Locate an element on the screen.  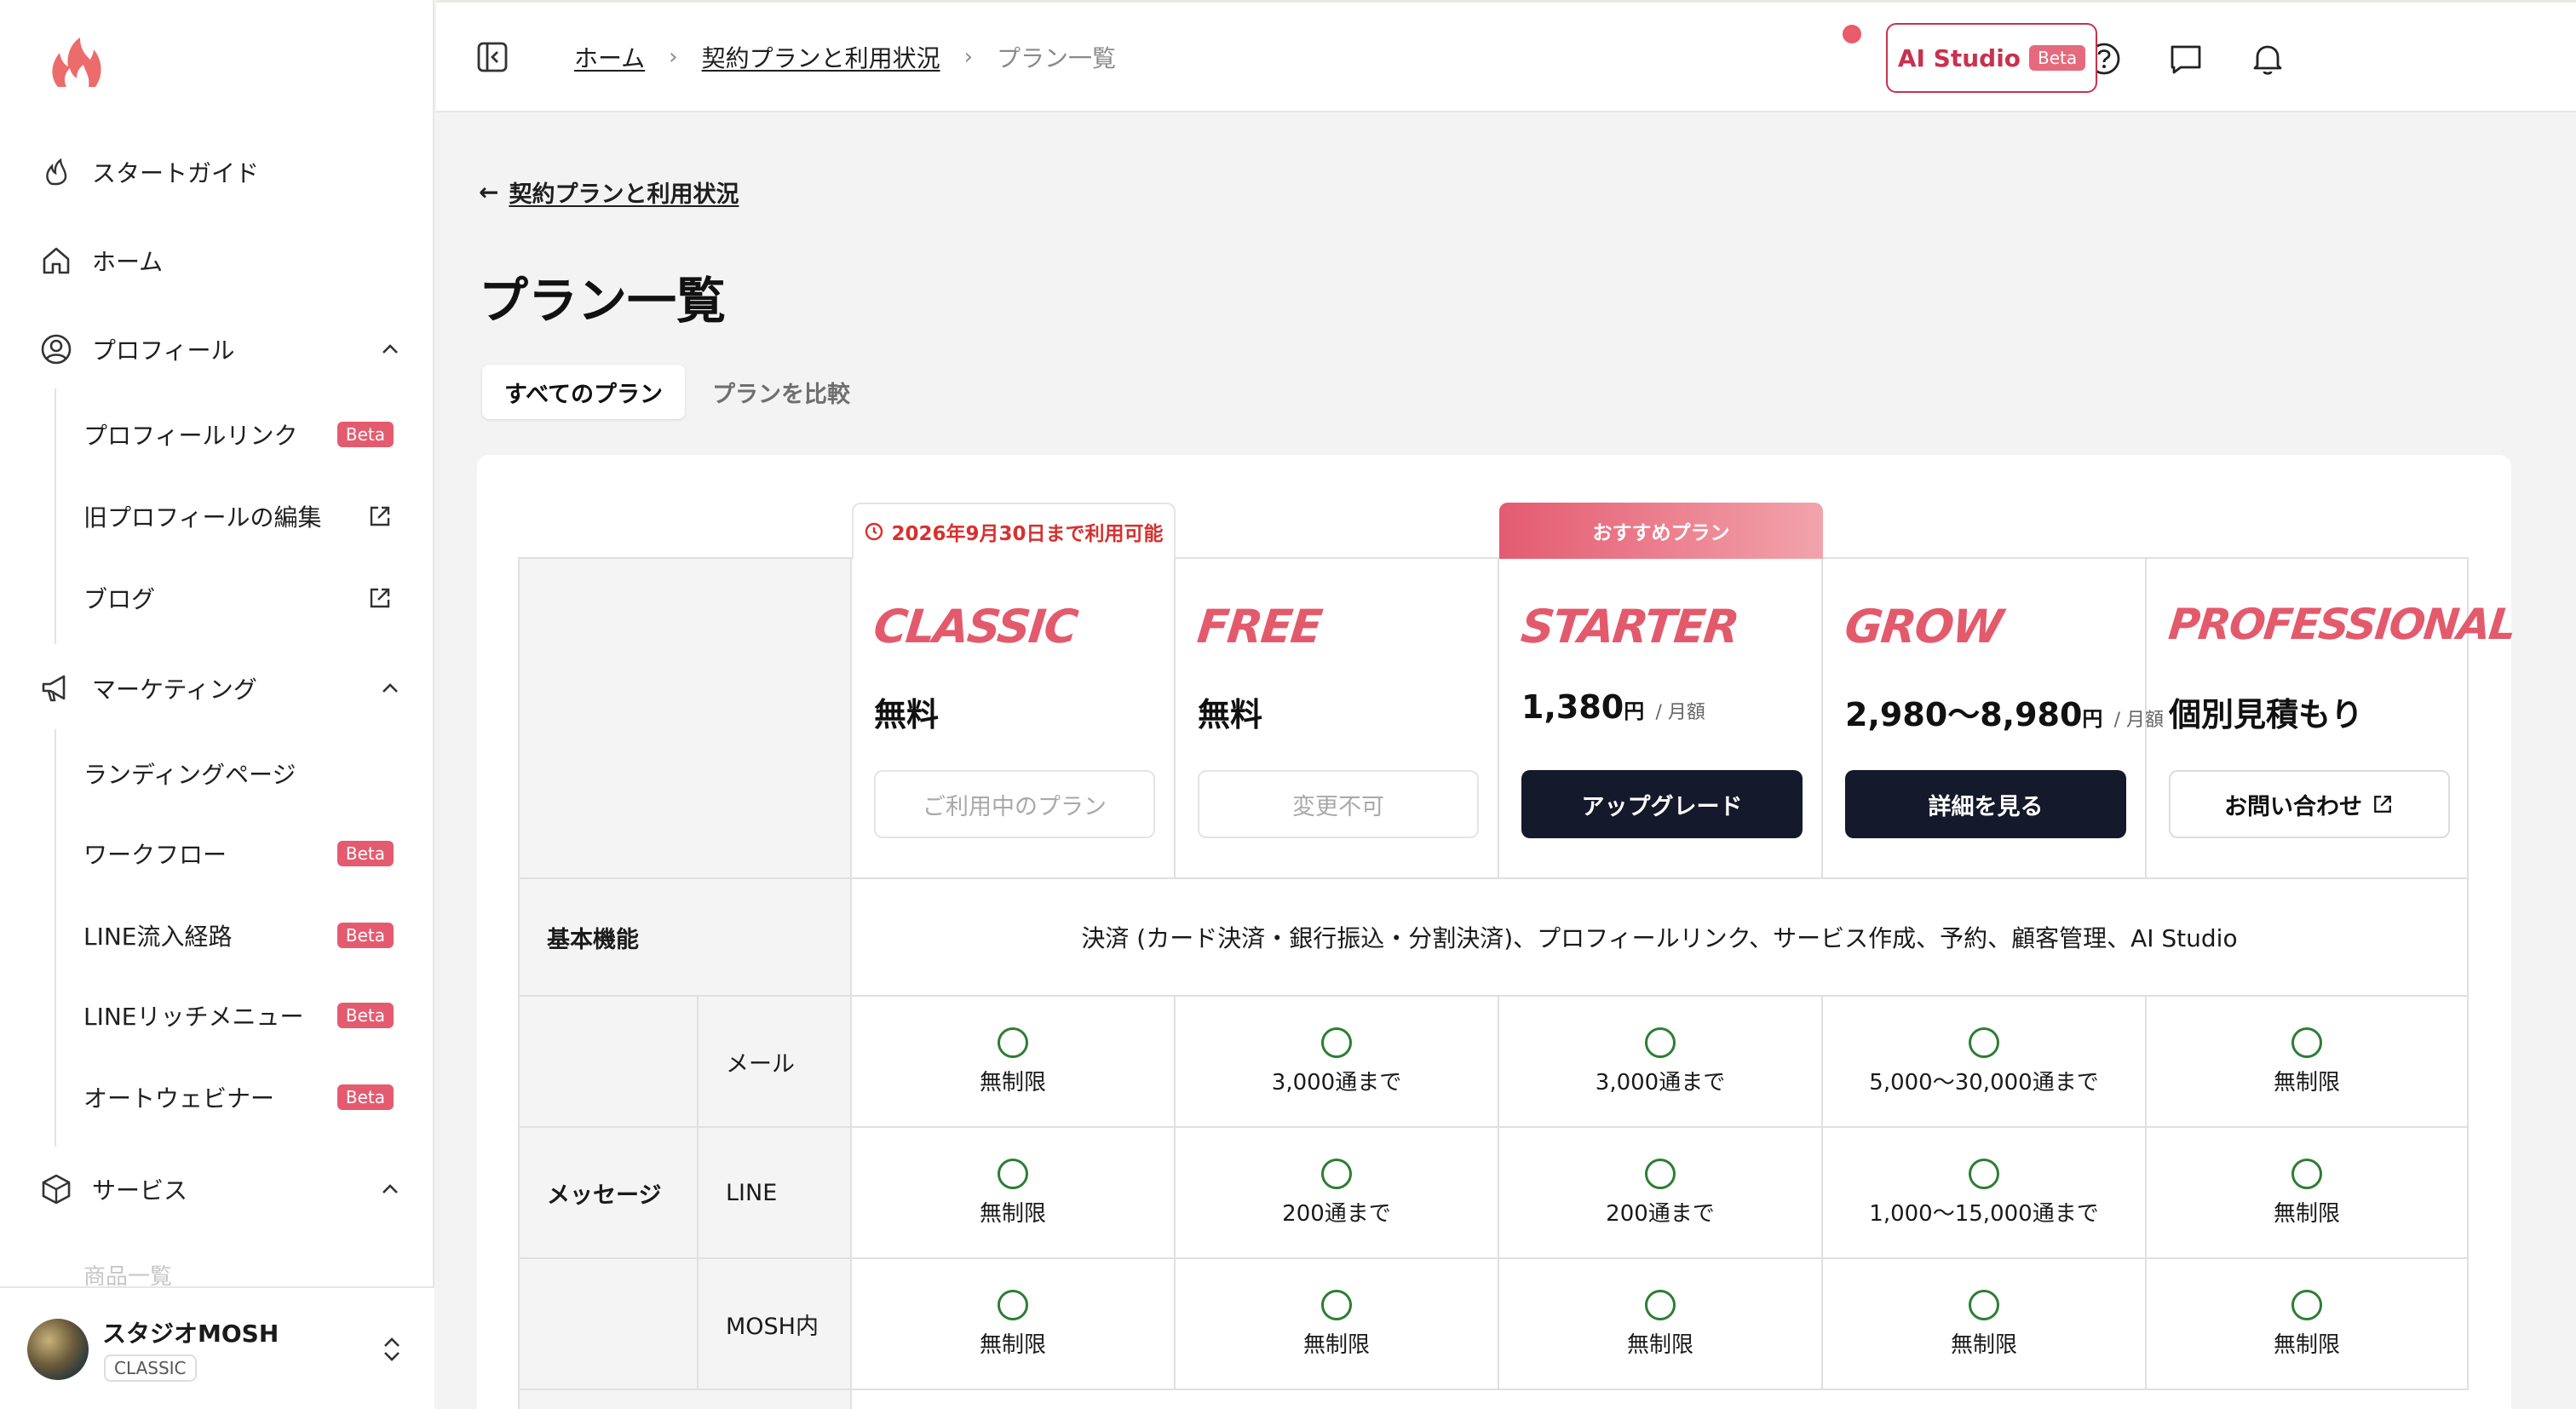
chat-icon is located at coordinates (2186, 59).